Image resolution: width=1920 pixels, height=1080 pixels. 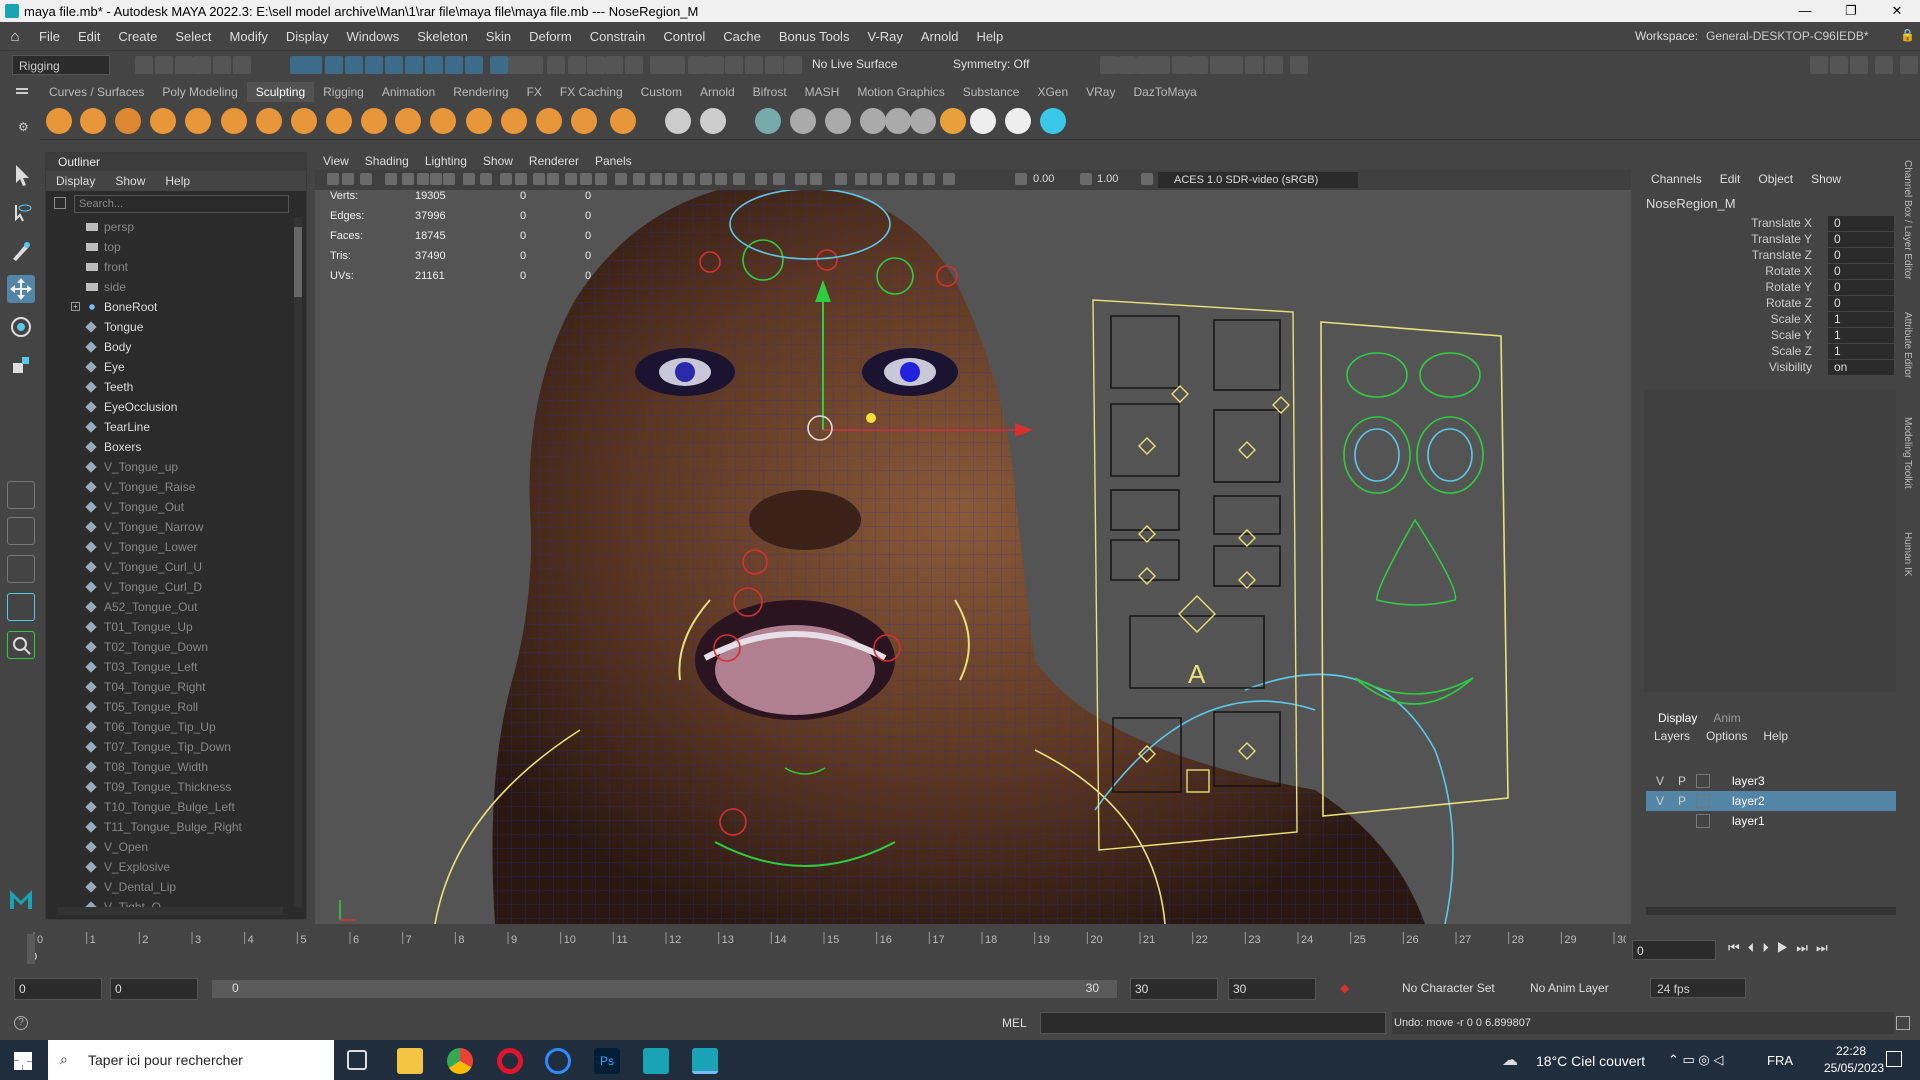 I want to click on maya-taskbar-icon, so click(x=656, y=1061).